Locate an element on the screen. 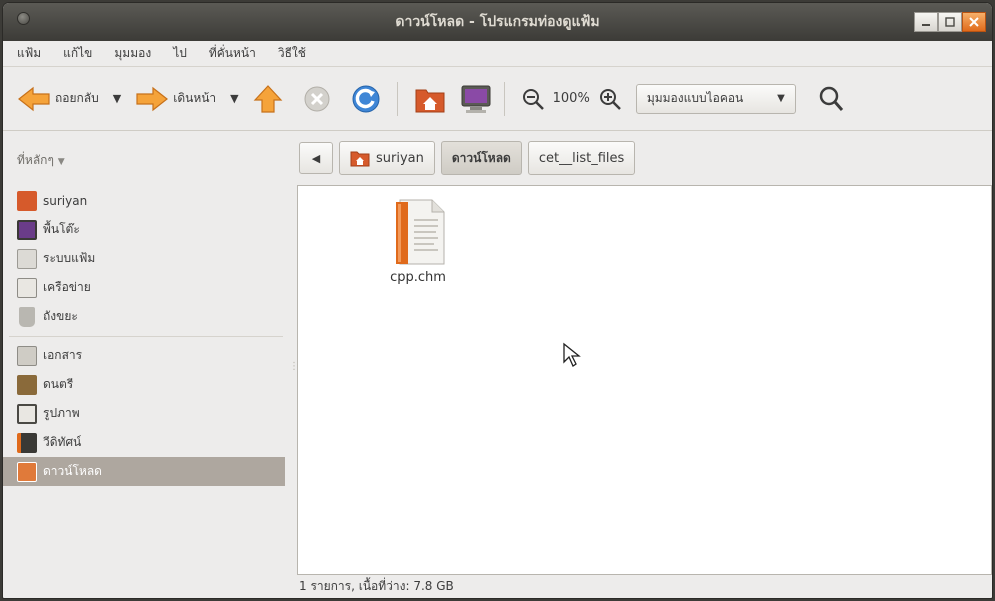  filesystem-icon is located at coordinates (27, 258).